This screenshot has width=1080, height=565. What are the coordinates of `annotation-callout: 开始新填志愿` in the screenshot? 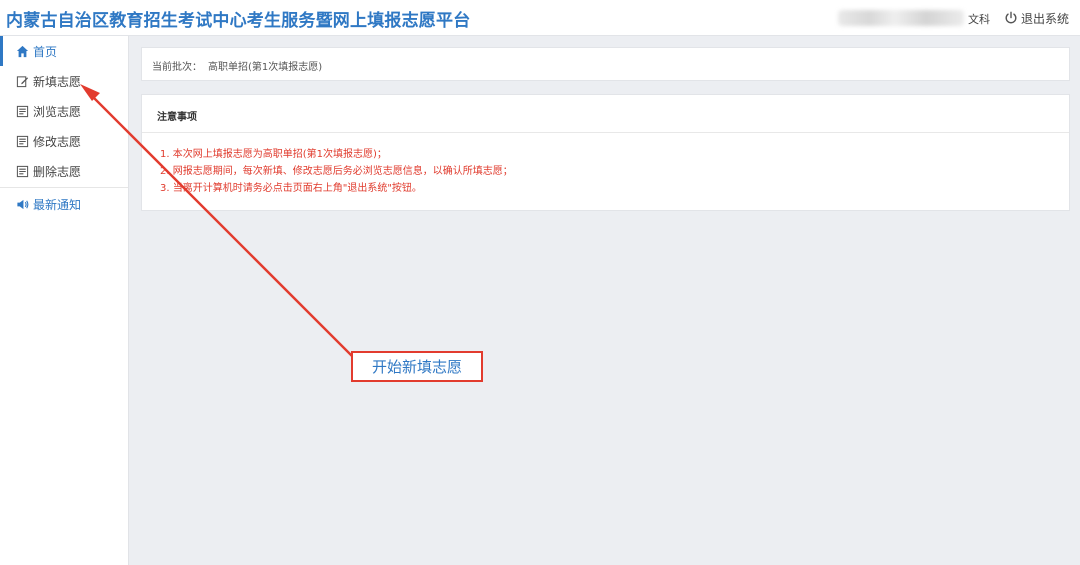 It's located at (417, 366).